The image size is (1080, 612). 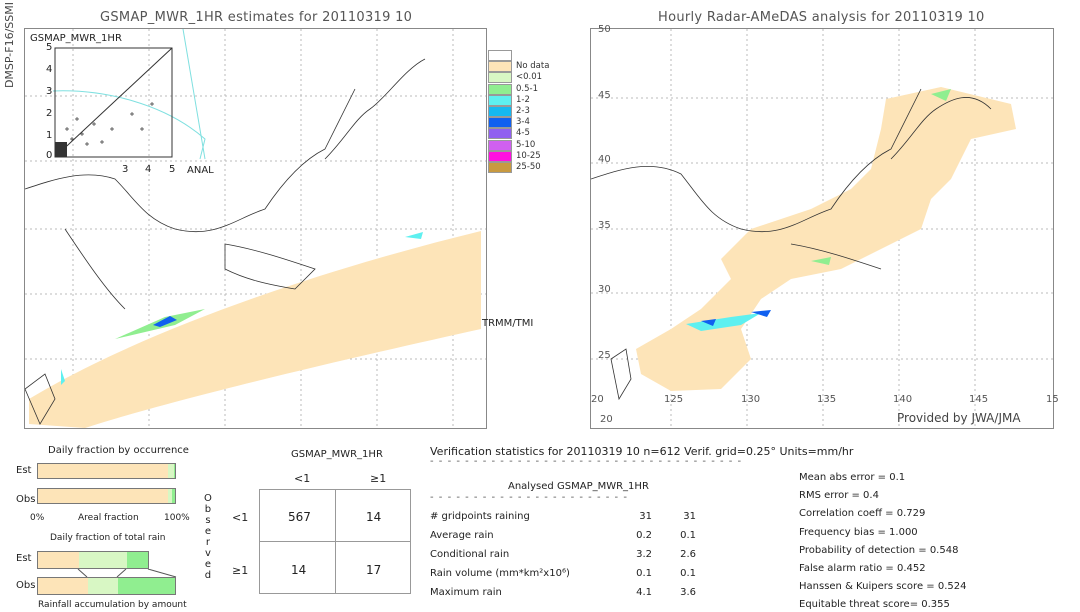 What do you see at coordinates (125, 169) in the screenshot?
I see `inset-x-tick: 3` at bounding box center [125, 169].